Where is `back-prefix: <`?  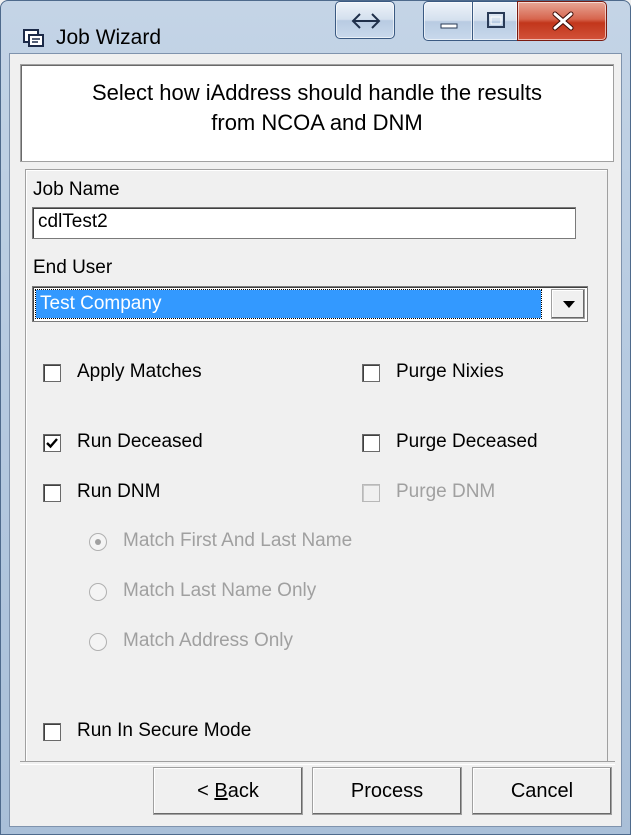 back-prefix: < is located at coordinates (206, 791).